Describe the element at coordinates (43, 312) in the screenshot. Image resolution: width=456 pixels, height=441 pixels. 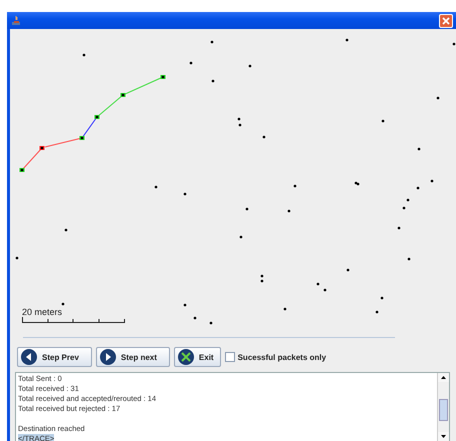
I see `scale-label: 20 meters` at that location.